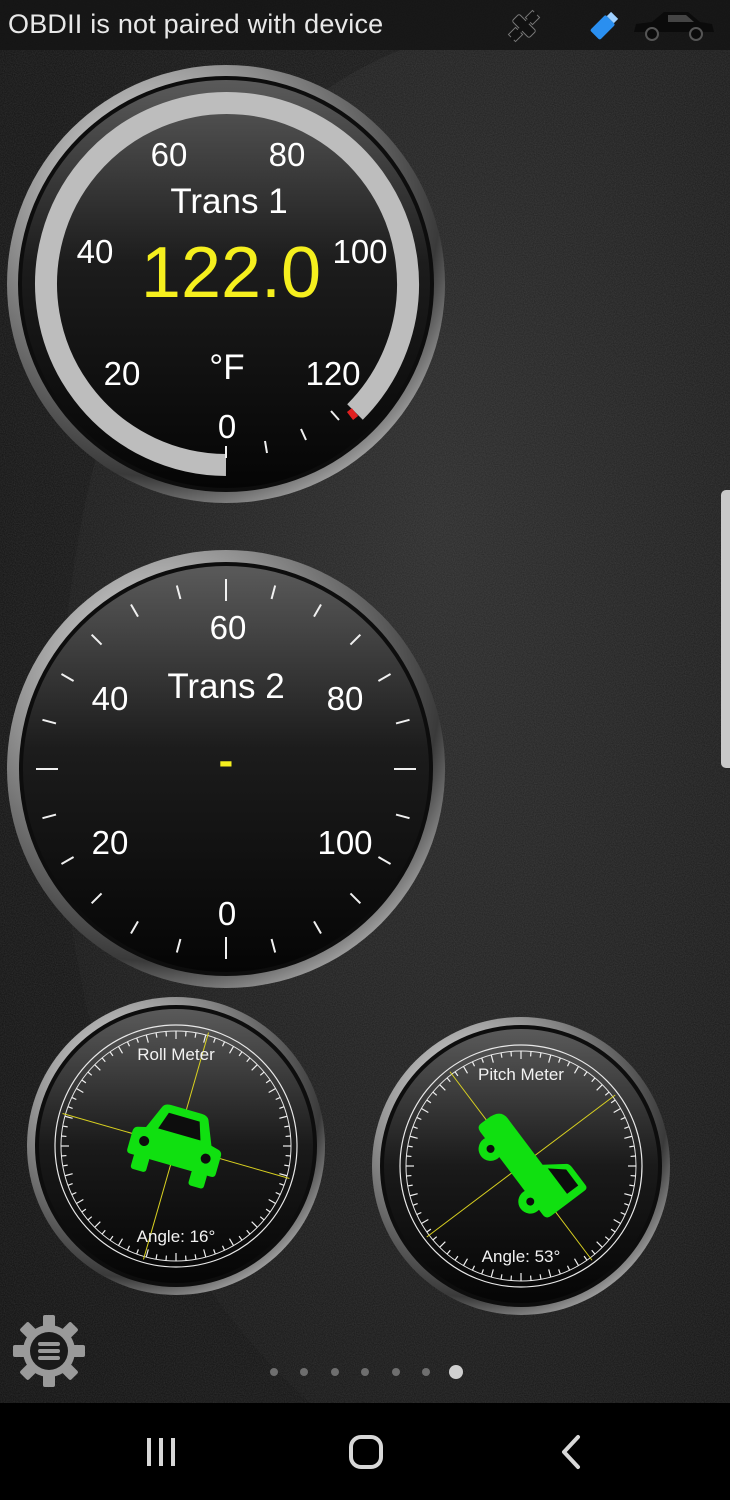  Describe the element at coordinates (176, 1146) in the screenshot. I see `roll-meter-gauge: Roll Meter Angle: 16°` at that location.